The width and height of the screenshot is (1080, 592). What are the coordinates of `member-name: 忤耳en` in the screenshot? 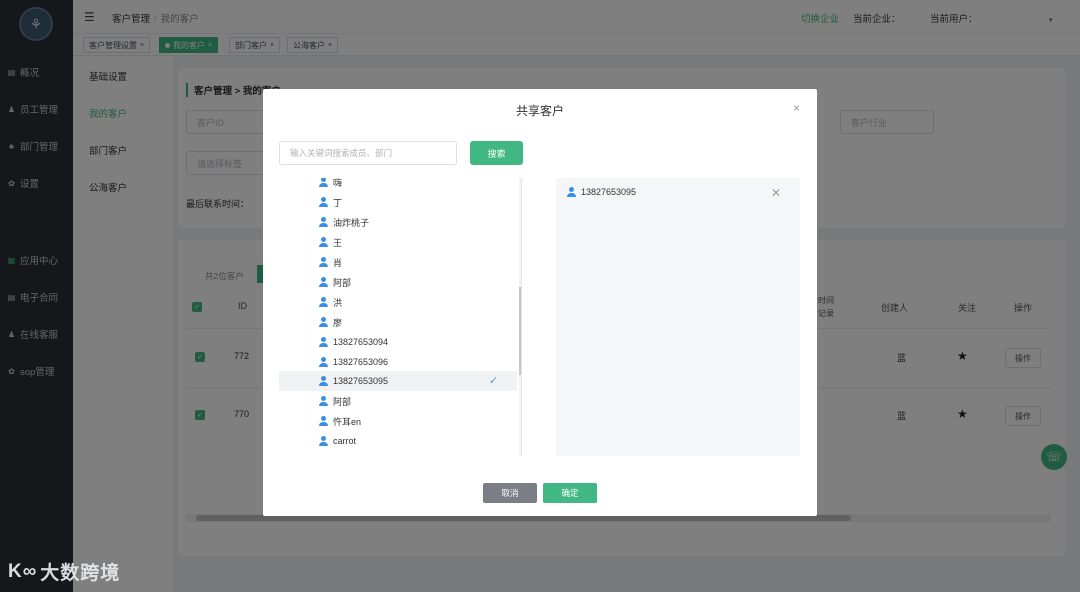 It's located at (347, 421).